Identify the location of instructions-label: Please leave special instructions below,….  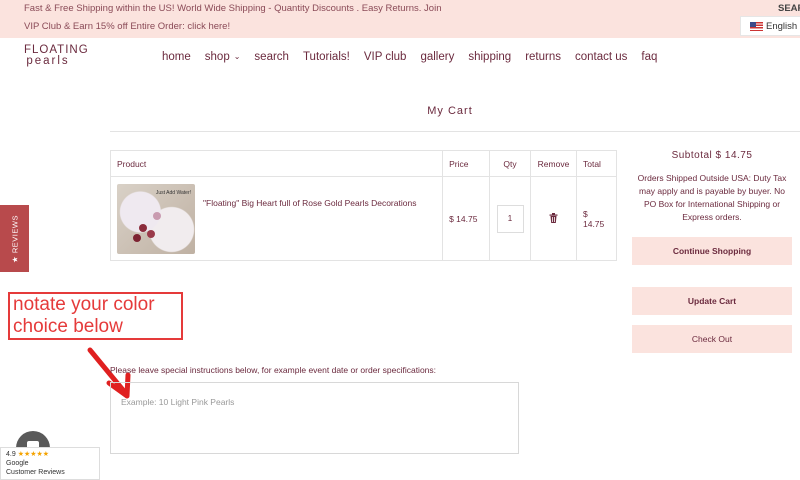
(273, 370).